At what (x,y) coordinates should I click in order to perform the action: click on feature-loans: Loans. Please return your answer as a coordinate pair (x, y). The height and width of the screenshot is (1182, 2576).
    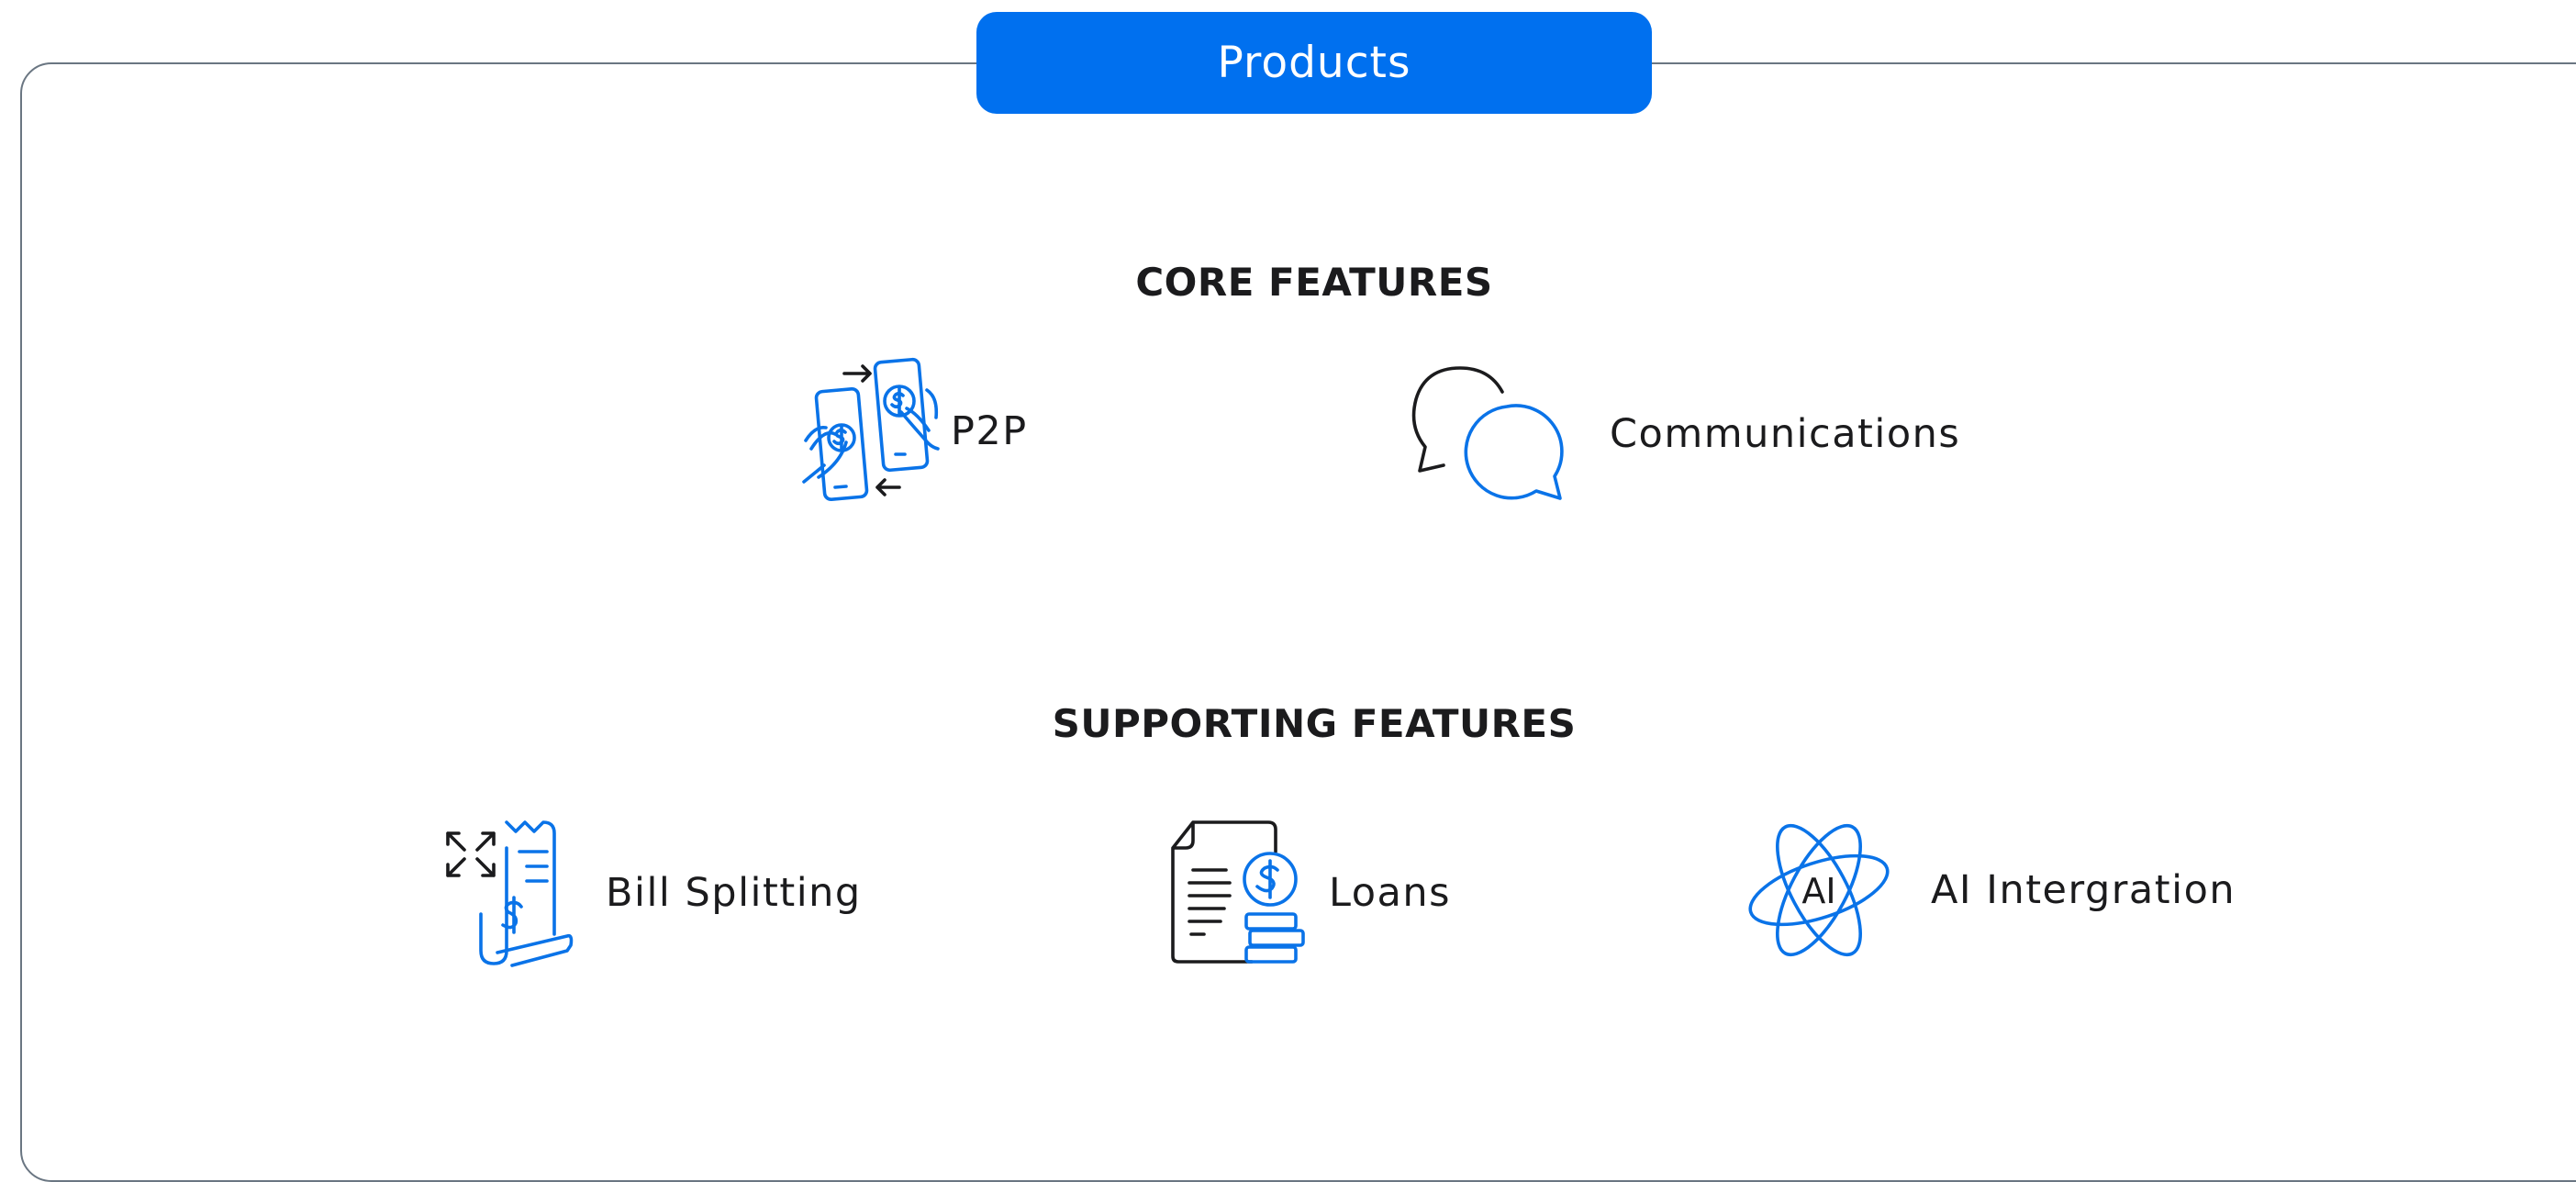
    Looking at the image, I should click on (1307, 893).